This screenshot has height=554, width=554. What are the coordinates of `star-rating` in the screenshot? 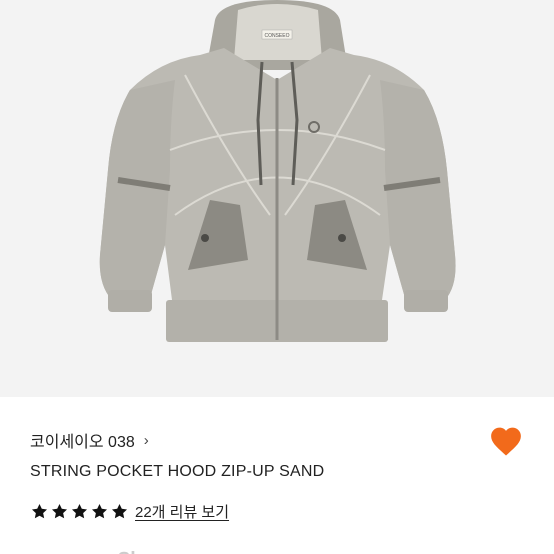 It's located at (79, 511).